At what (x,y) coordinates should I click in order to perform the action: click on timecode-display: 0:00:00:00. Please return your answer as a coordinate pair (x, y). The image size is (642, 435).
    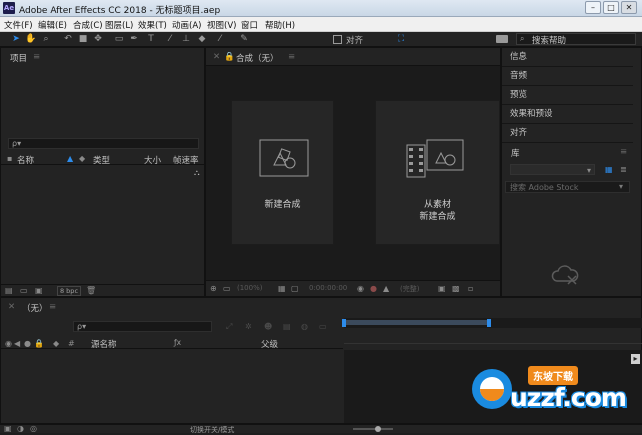
    Looking at the image, I should click on (328, 288).